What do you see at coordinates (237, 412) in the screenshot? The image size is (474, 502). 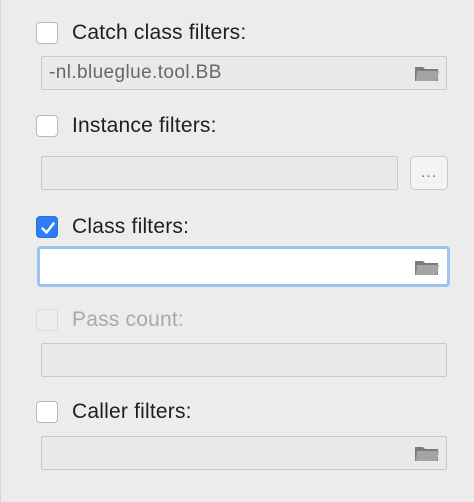 I see `caller-filters-row: Caller filters:` at bounding box center [237, 412].